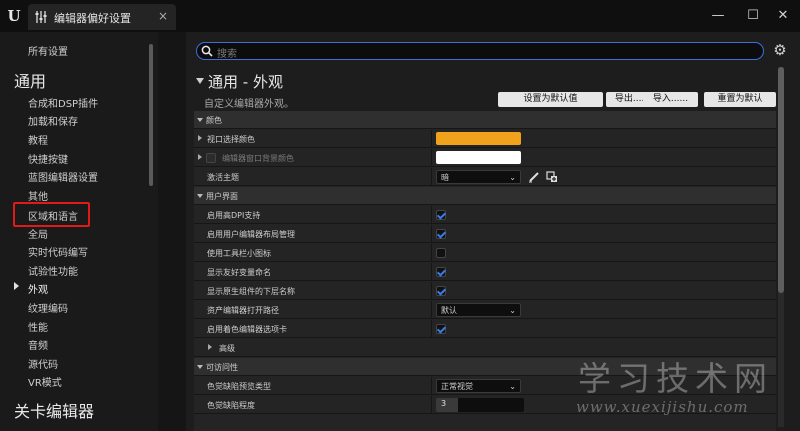 The height and width of the screenshot is (431, 800). I want to click on unreal-logo-icon: U, so click(14, 16).